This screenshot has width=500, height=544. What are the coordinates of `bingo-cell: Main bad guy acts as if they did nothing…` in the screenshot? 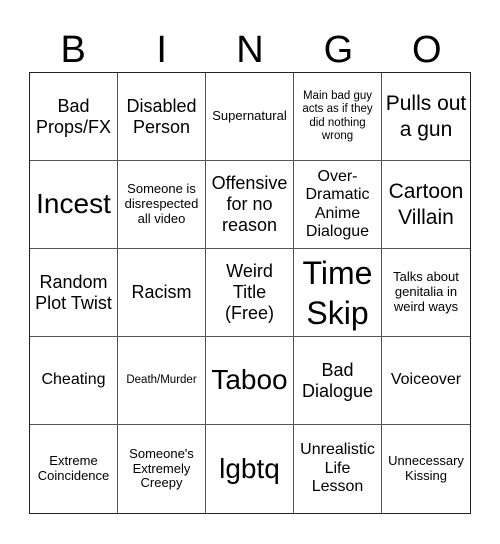 It's located at (338, 117).